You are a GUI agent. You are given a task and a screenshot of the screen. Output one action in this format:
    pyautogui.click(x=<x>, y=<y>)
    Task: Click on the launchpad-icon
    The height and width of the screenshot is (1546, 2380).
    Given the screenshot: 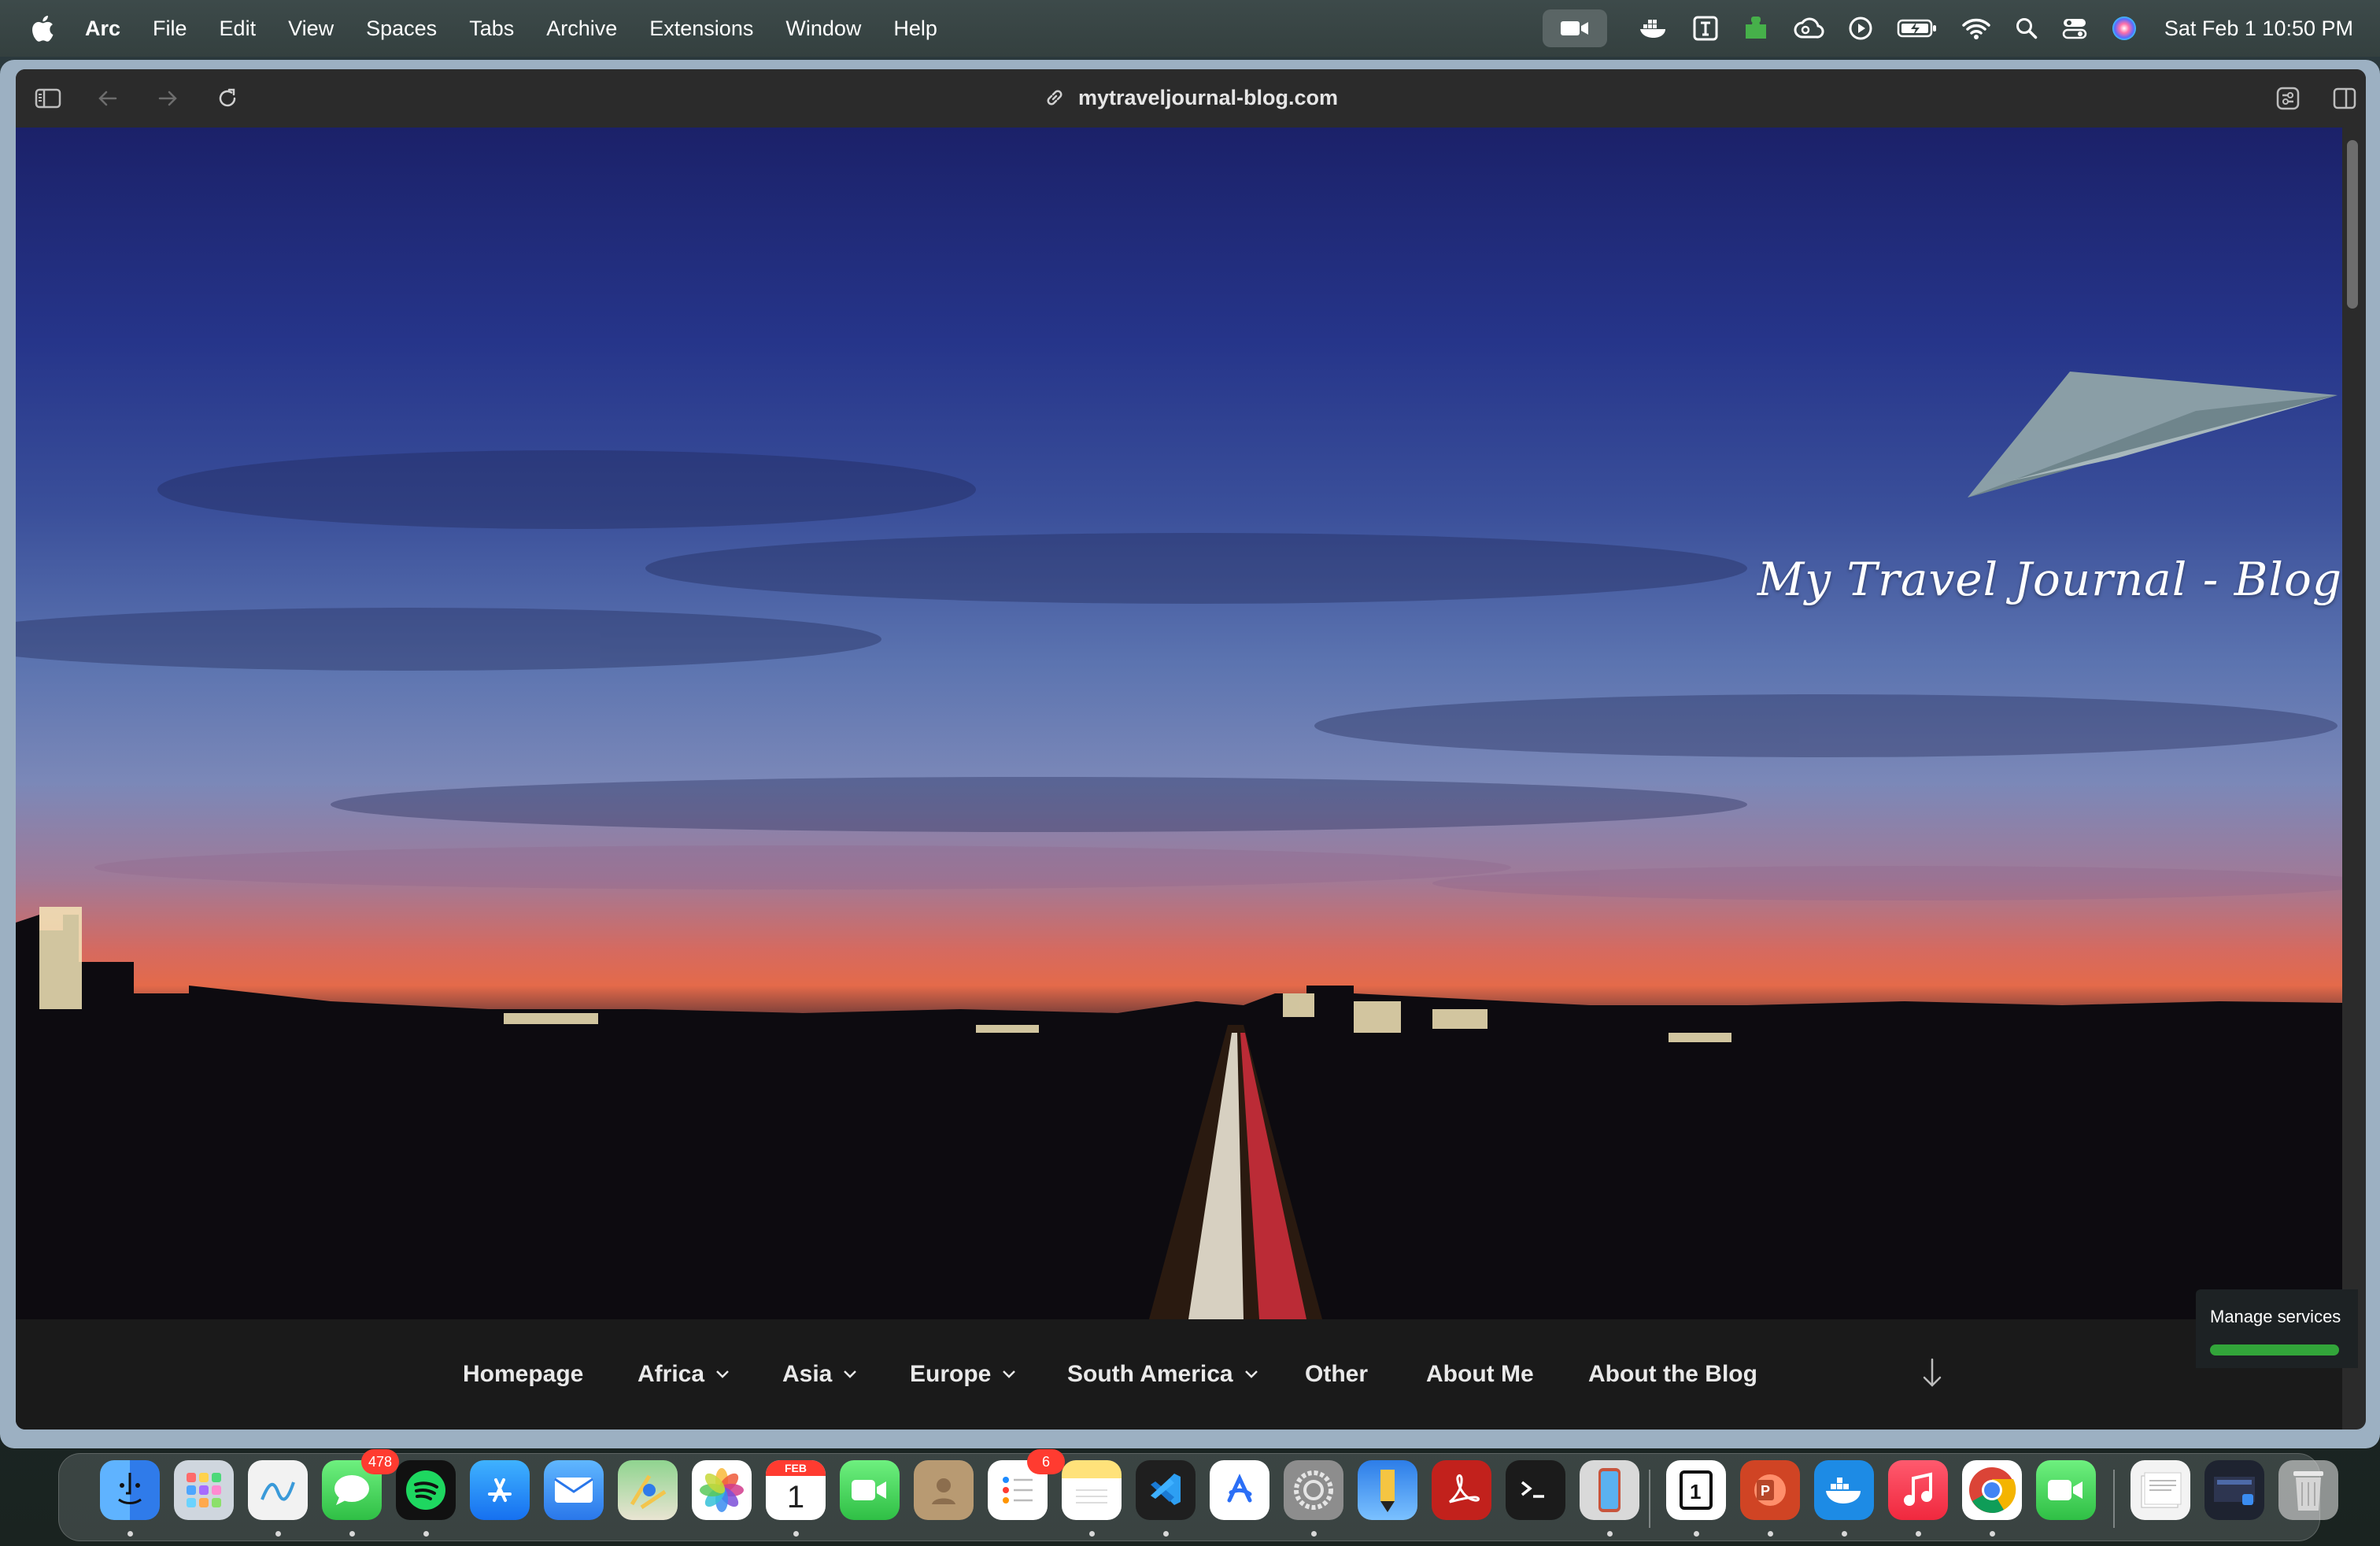 What is the action you would take?
    pyautogui.click(x=204, y=1490)
    